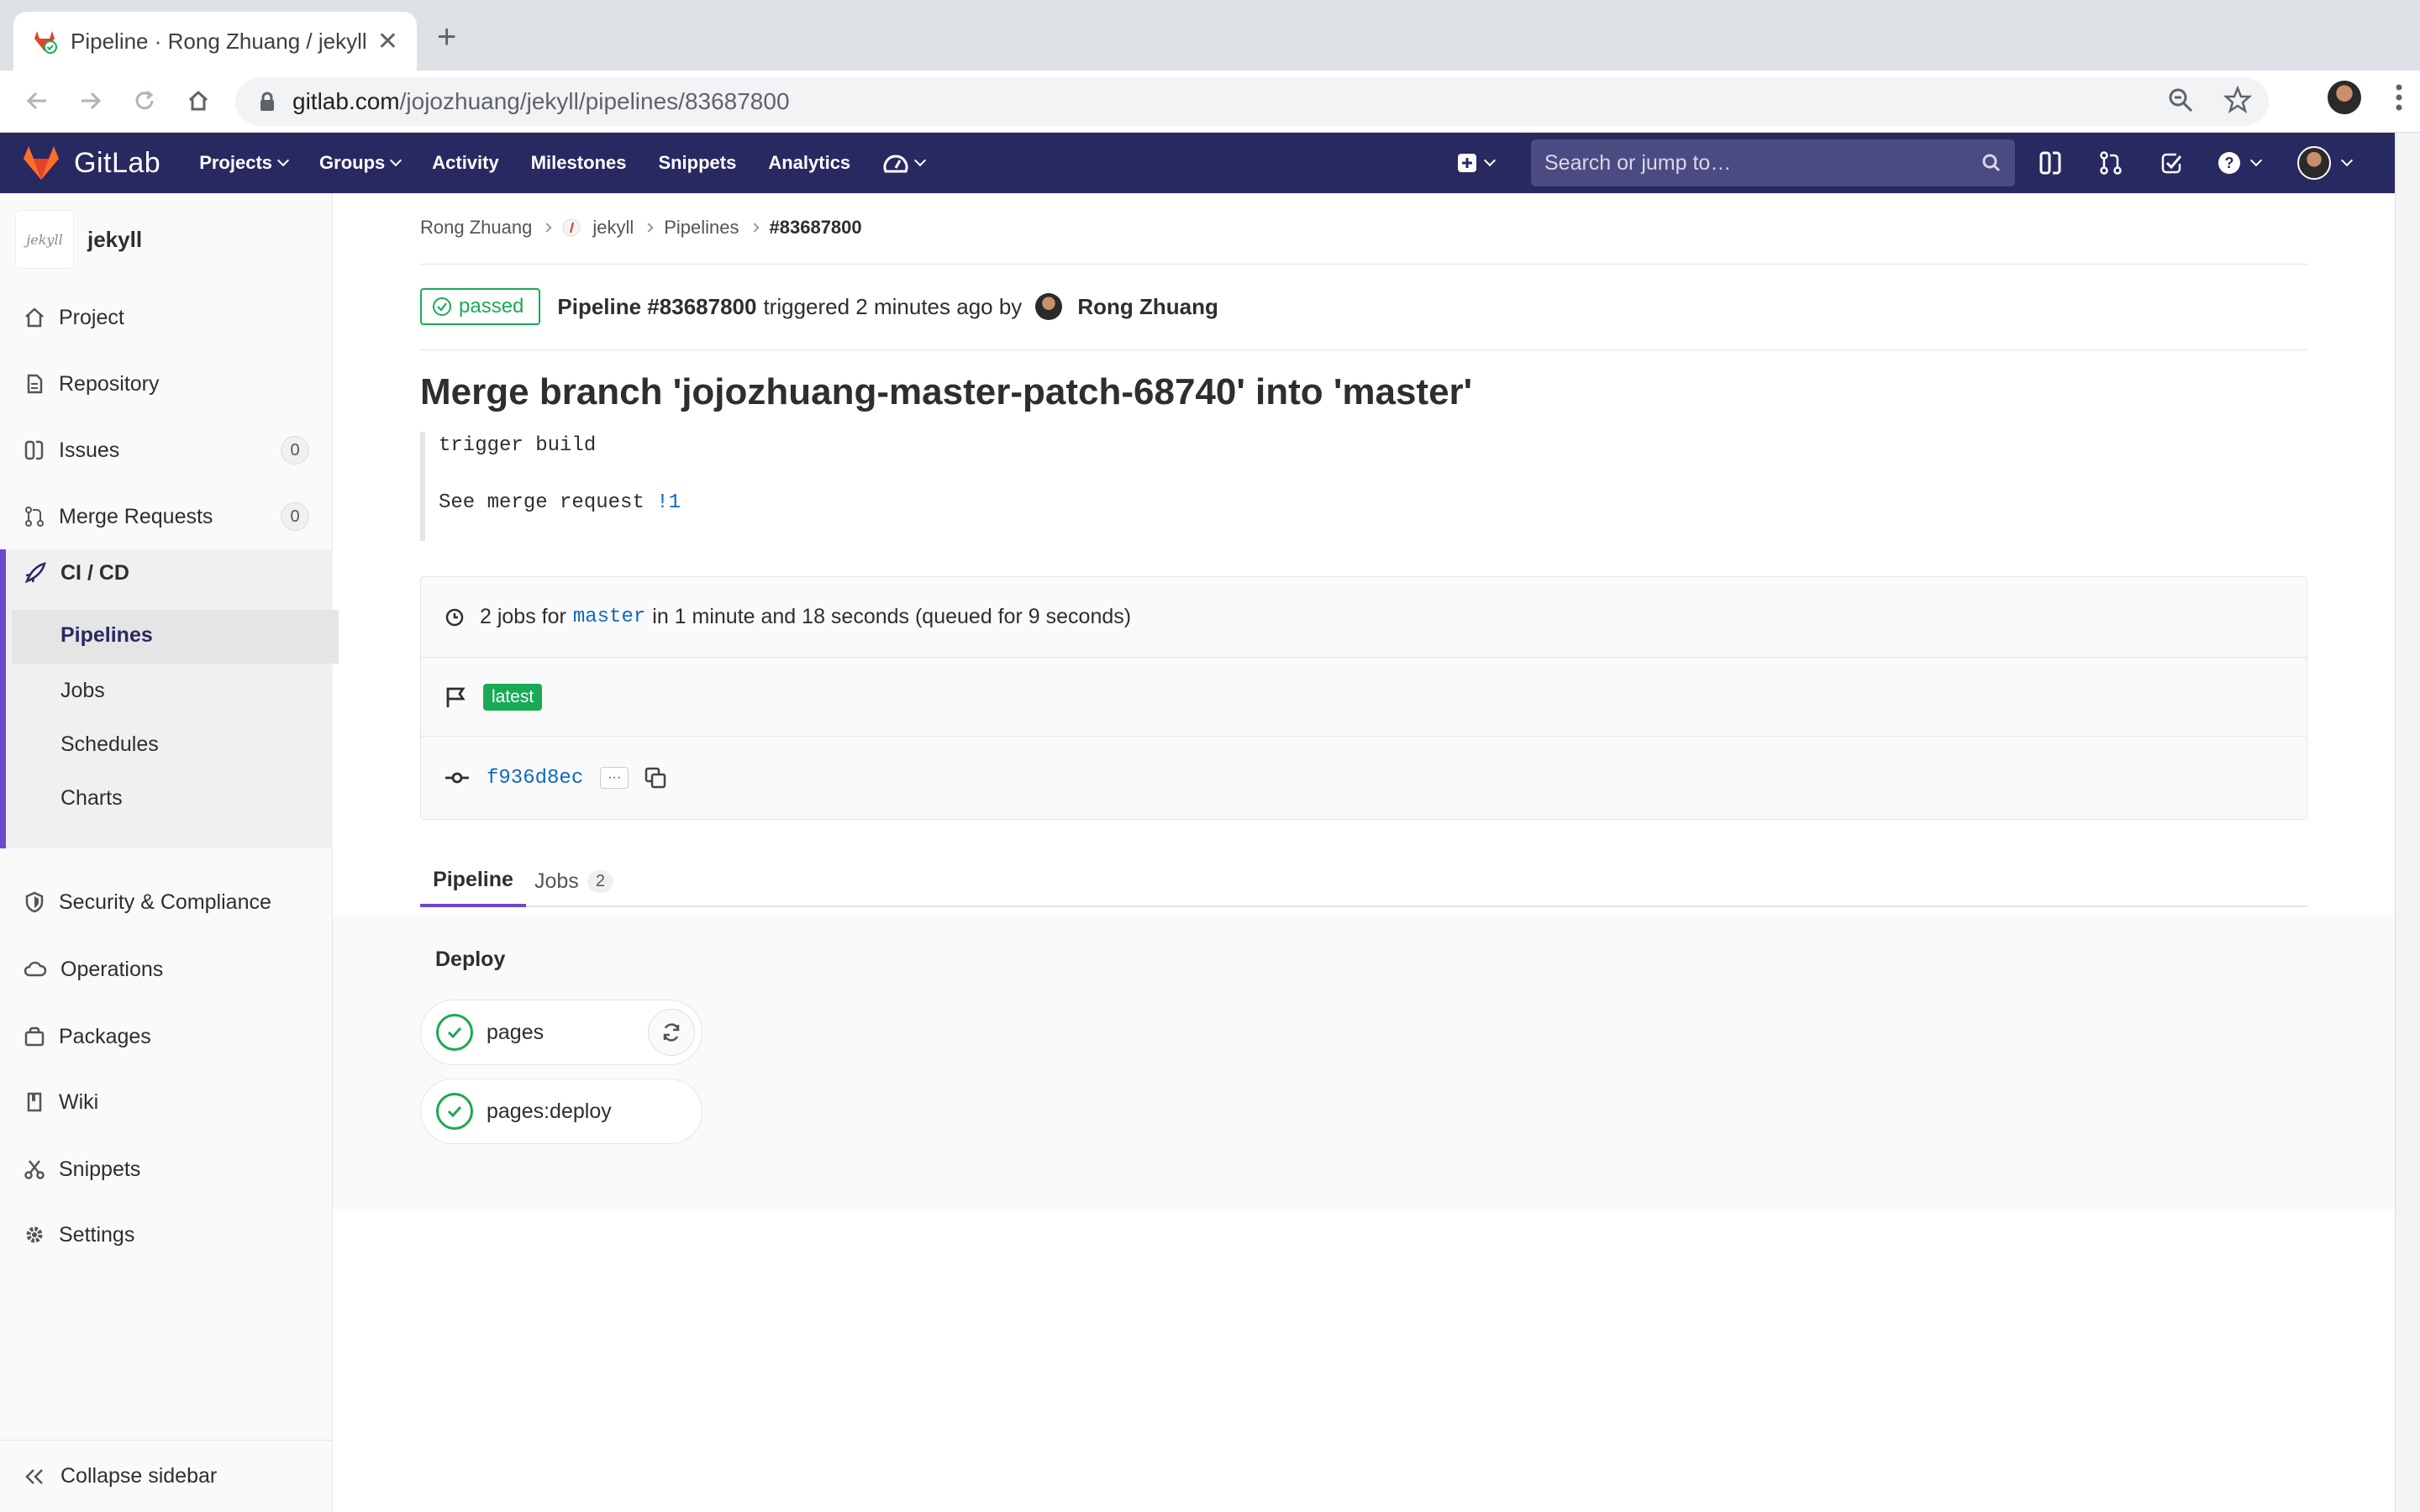  Describe the element at coordinates (199, 100) in the screenshot. I see `home-button-icon` at that location.